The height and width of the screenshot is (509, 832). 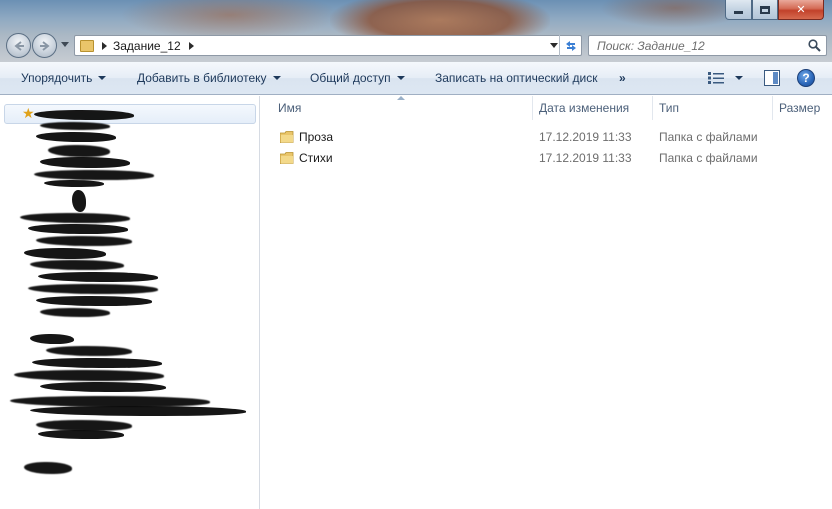 I want to click on refresh-button, so click(x=570, y=45).